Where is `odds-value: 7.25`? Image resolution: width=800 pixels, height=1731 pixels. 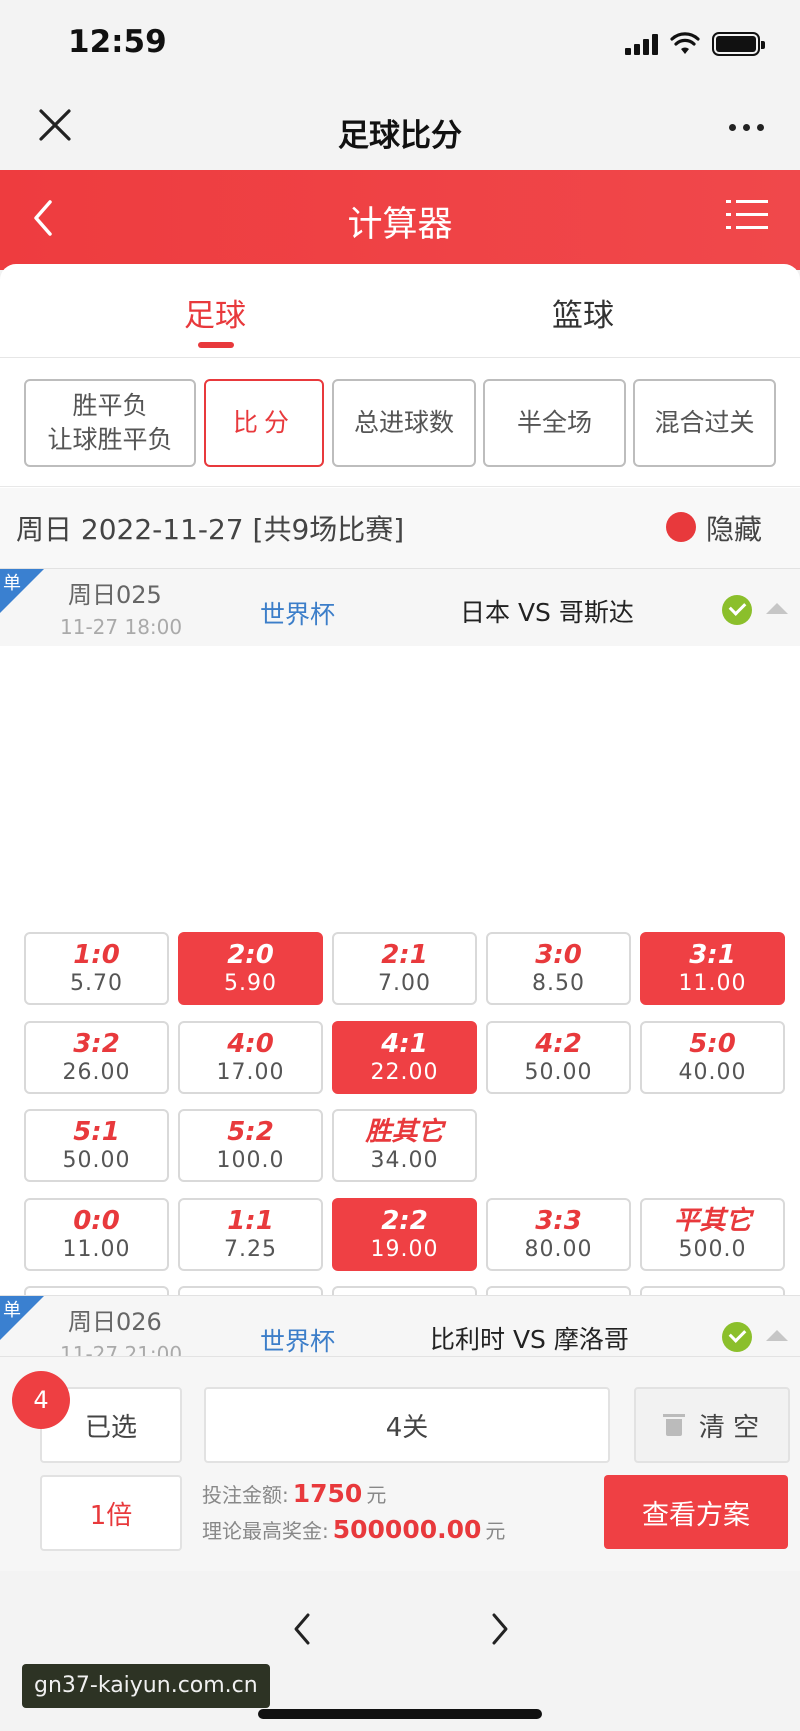 odds-value: 7.25 is located at coordinates (250, 1249).